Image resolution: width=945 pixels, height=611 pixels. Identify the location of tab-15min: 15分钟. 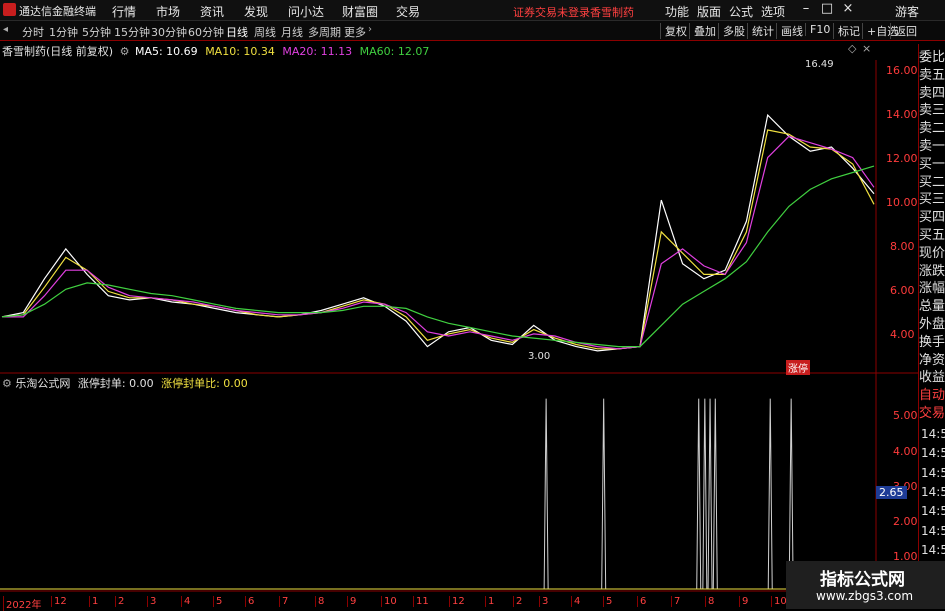
(132, 32).